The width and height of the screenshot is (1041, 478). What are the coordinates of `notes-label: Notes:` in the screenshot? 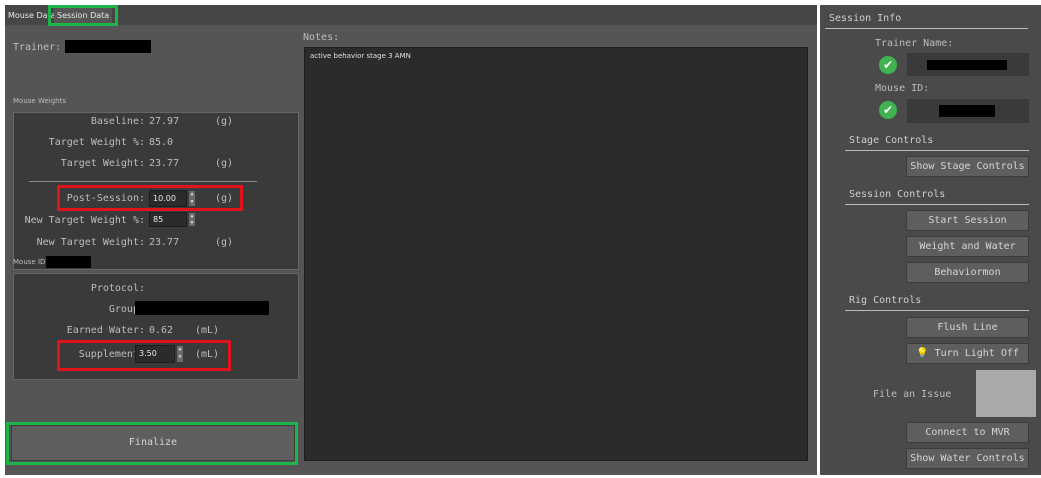 It's located at (321, 37).